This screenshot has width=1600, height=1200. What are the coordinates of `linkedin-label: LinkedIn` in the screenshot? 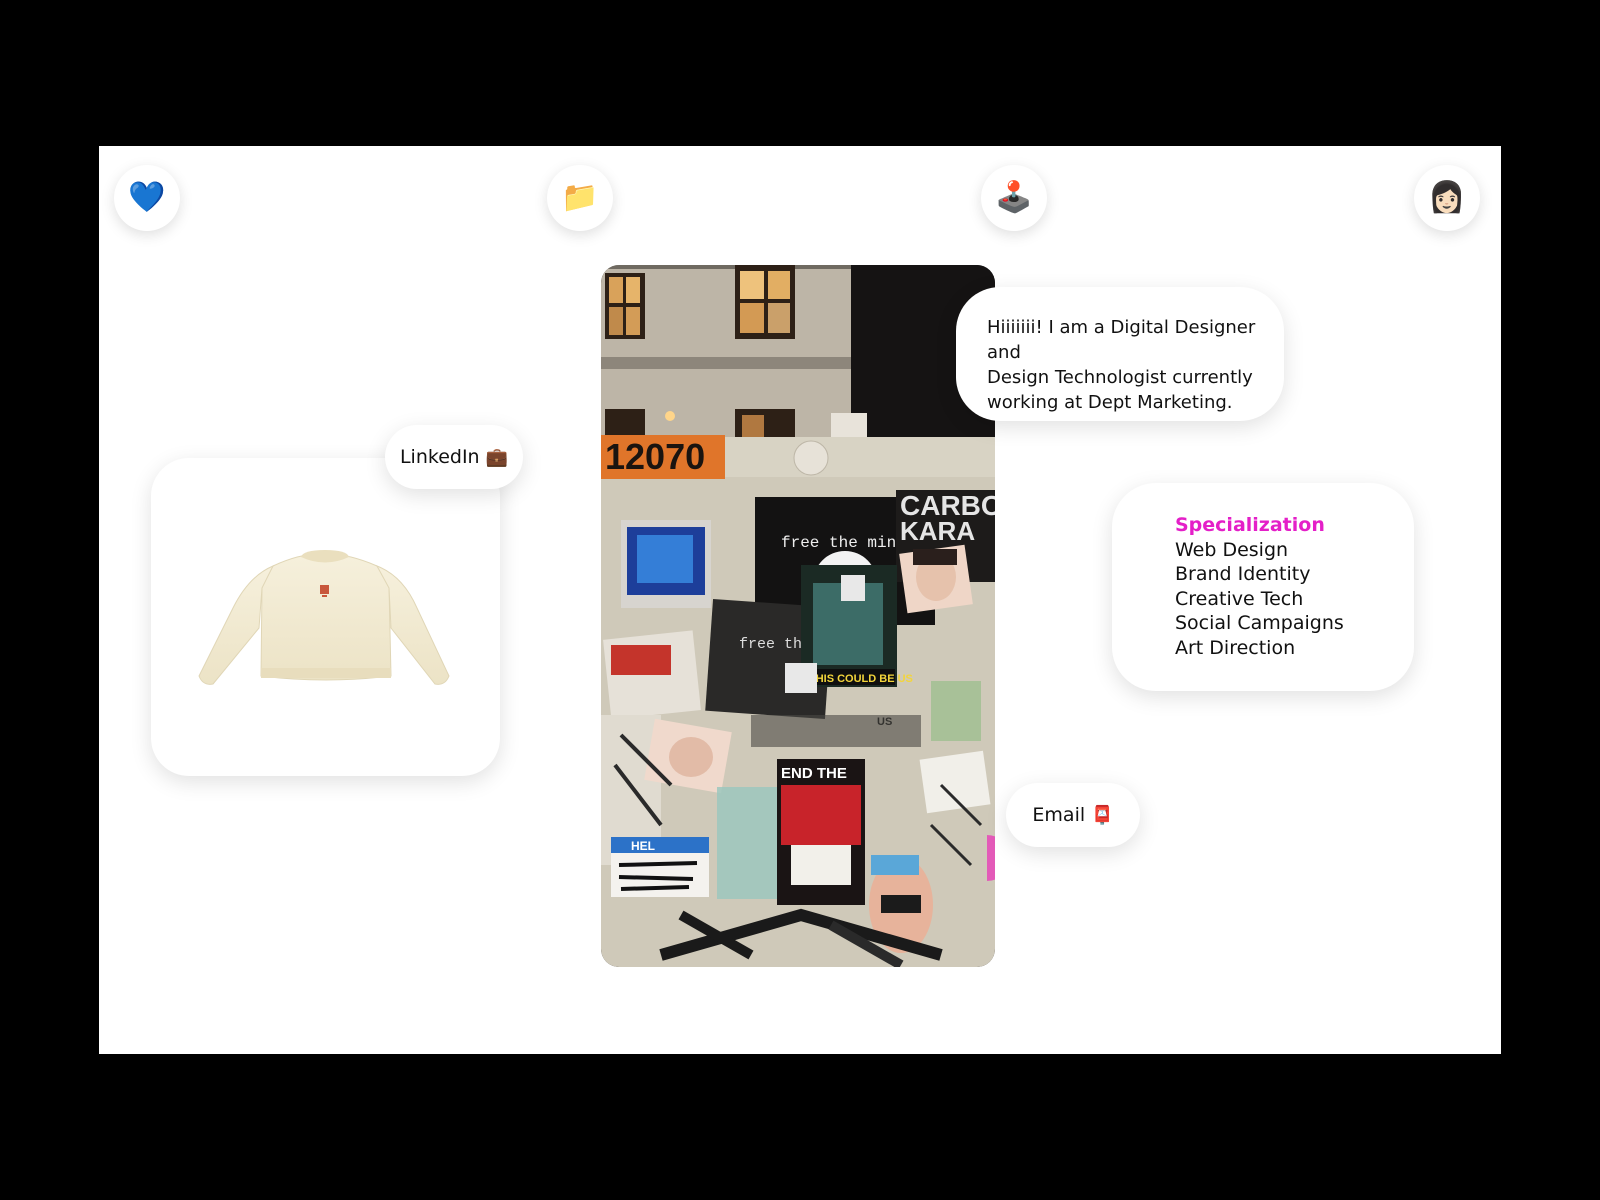 It's located at (439, 457).